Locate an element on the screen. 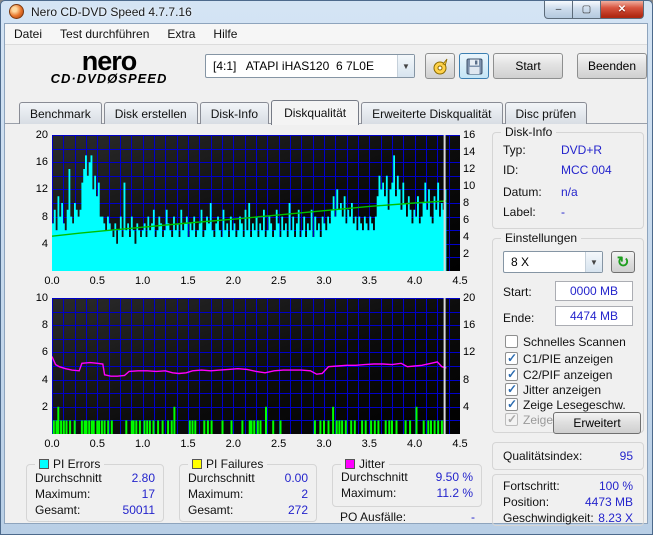 This screenshot has height=535, width=653. refresh-button: ↻ is located at coordinates (623, 262).